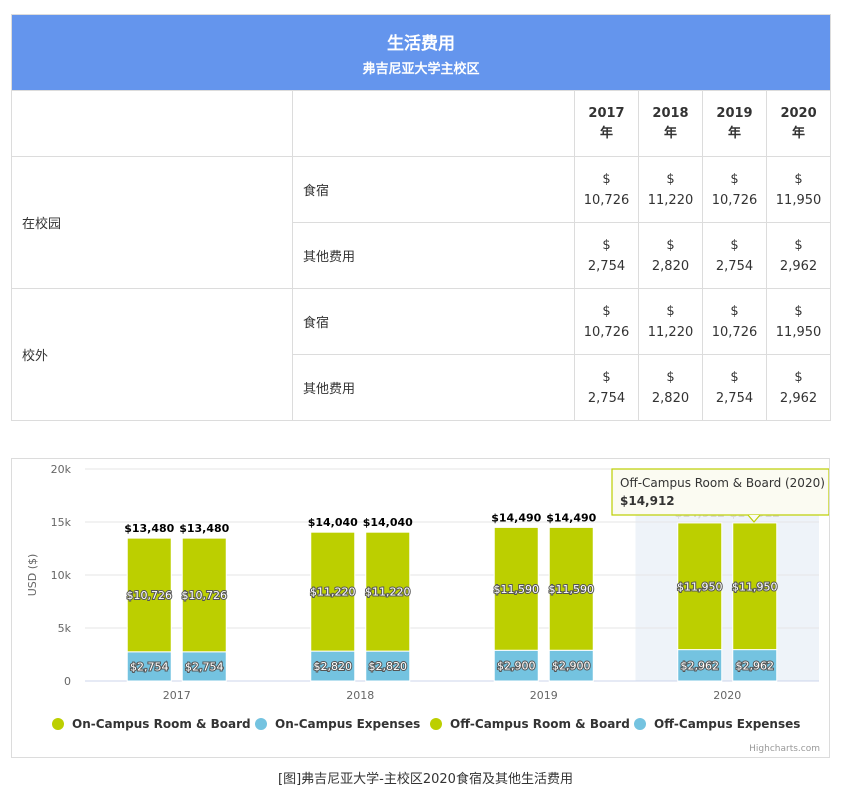 Image resolution: width=851 pixels, height=787 pixels. I want to click on y-tick-label: 15k, so click(61, 522).